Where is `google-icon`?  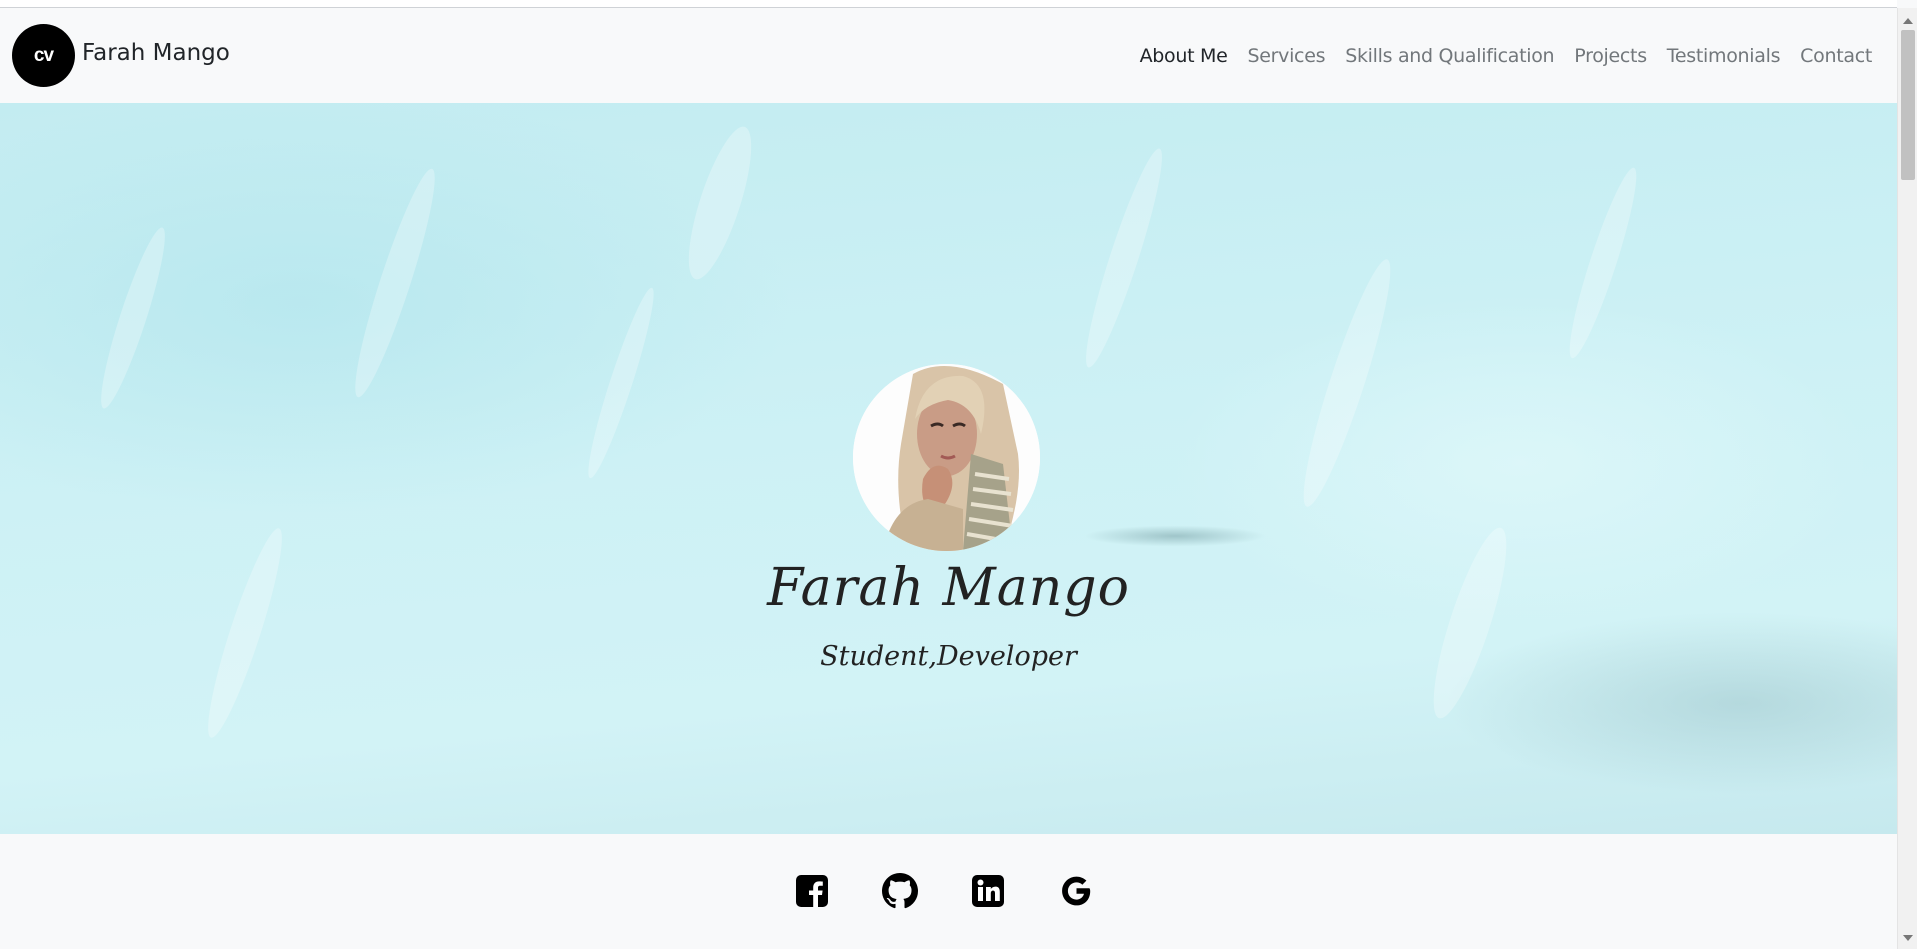 google-icon is located at coordinates (1076, 891).